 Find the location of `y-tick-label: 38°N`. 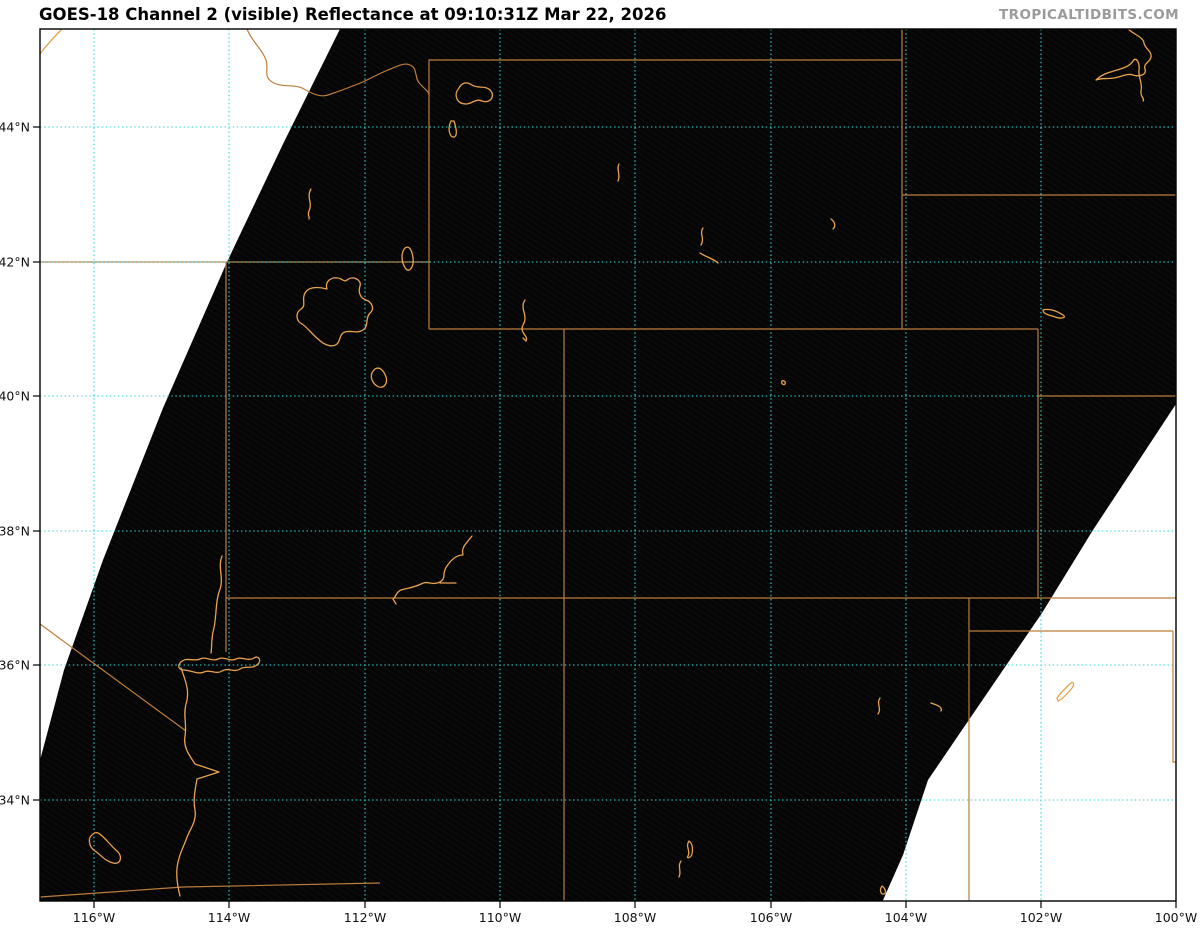

y-tick-label: 38°N is located at coordinates (15, 531).